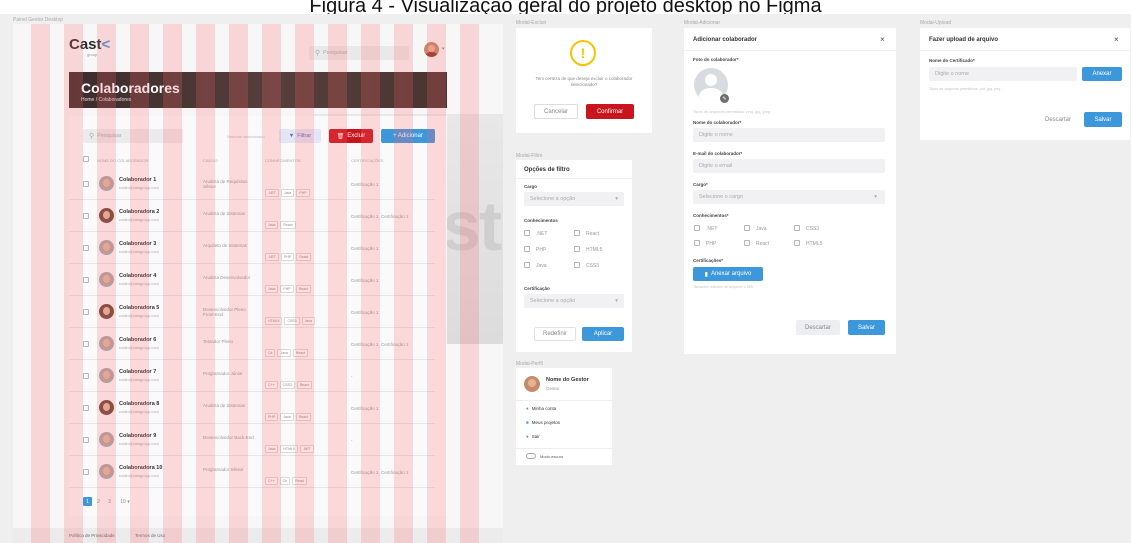  Describe the element at coordinates (287, 289) in the screenshot. I see `skill-tag: PHP` at that location.